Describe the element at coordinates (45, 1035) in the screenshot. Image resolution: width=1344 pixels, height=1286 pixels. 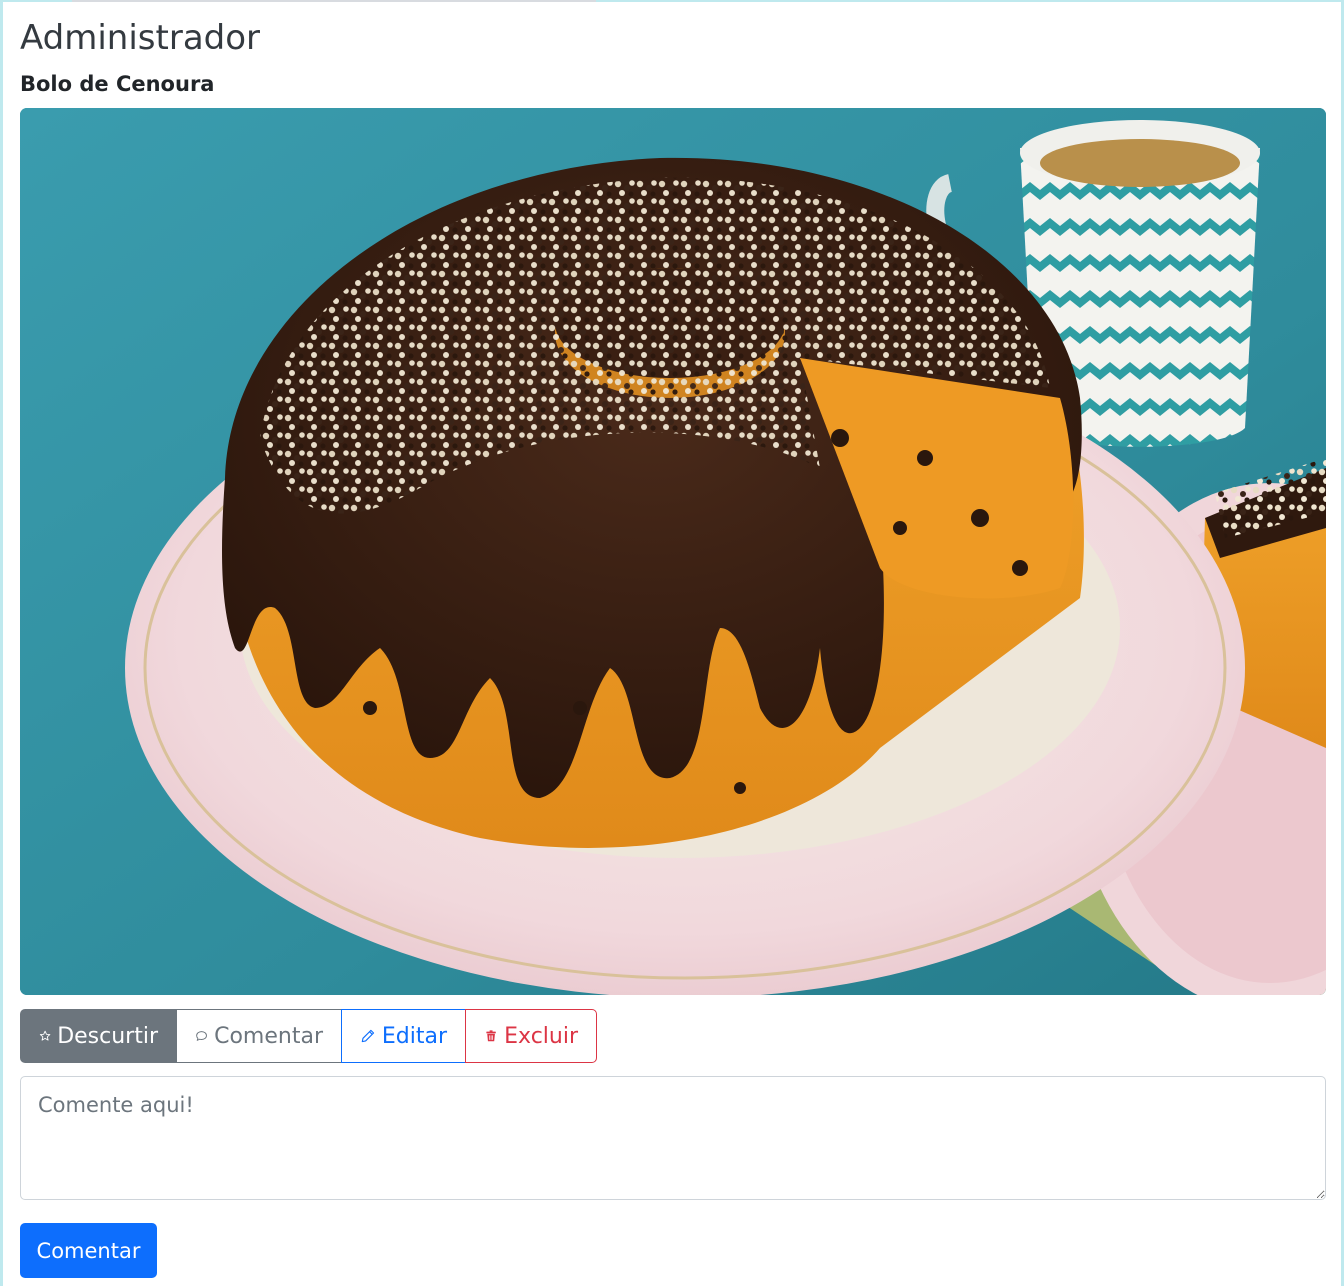
I see `star-icon` at that location.